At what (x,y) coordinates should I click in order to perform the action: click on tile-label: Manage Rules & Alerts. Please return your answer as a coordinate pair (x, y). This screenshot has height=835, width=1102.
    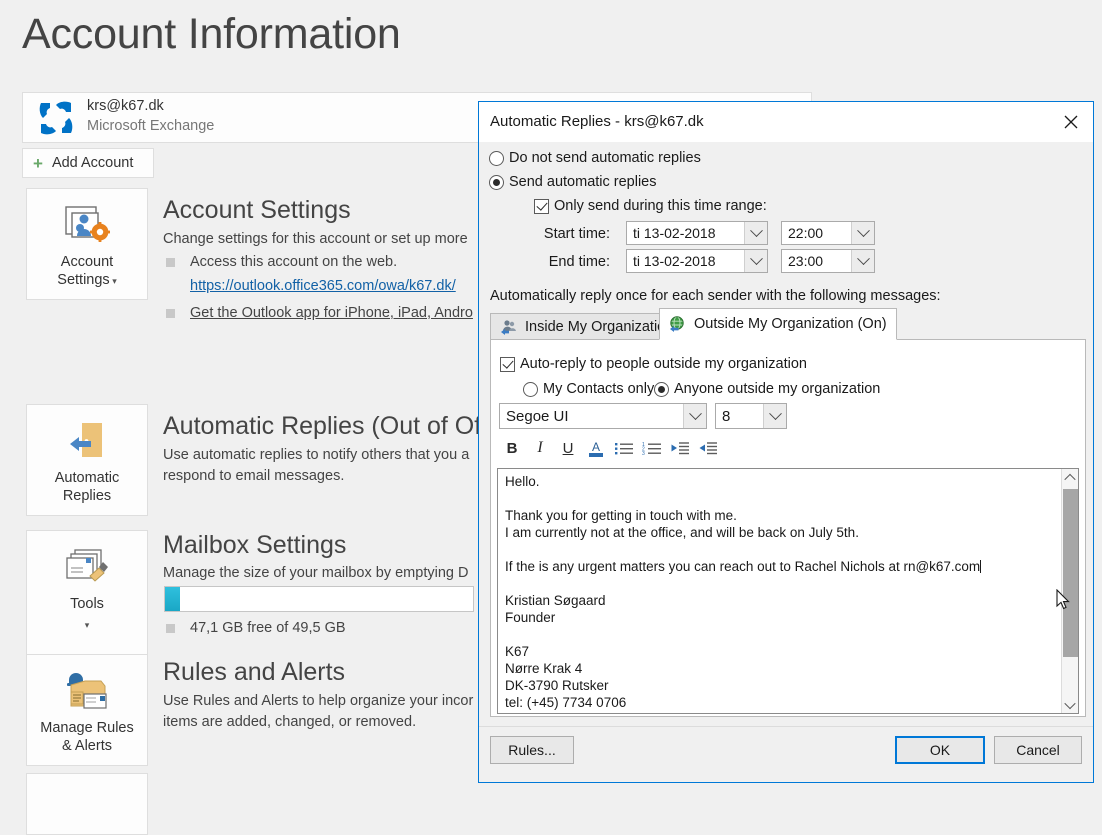
    Looking at the image, I should click on (87, 737).